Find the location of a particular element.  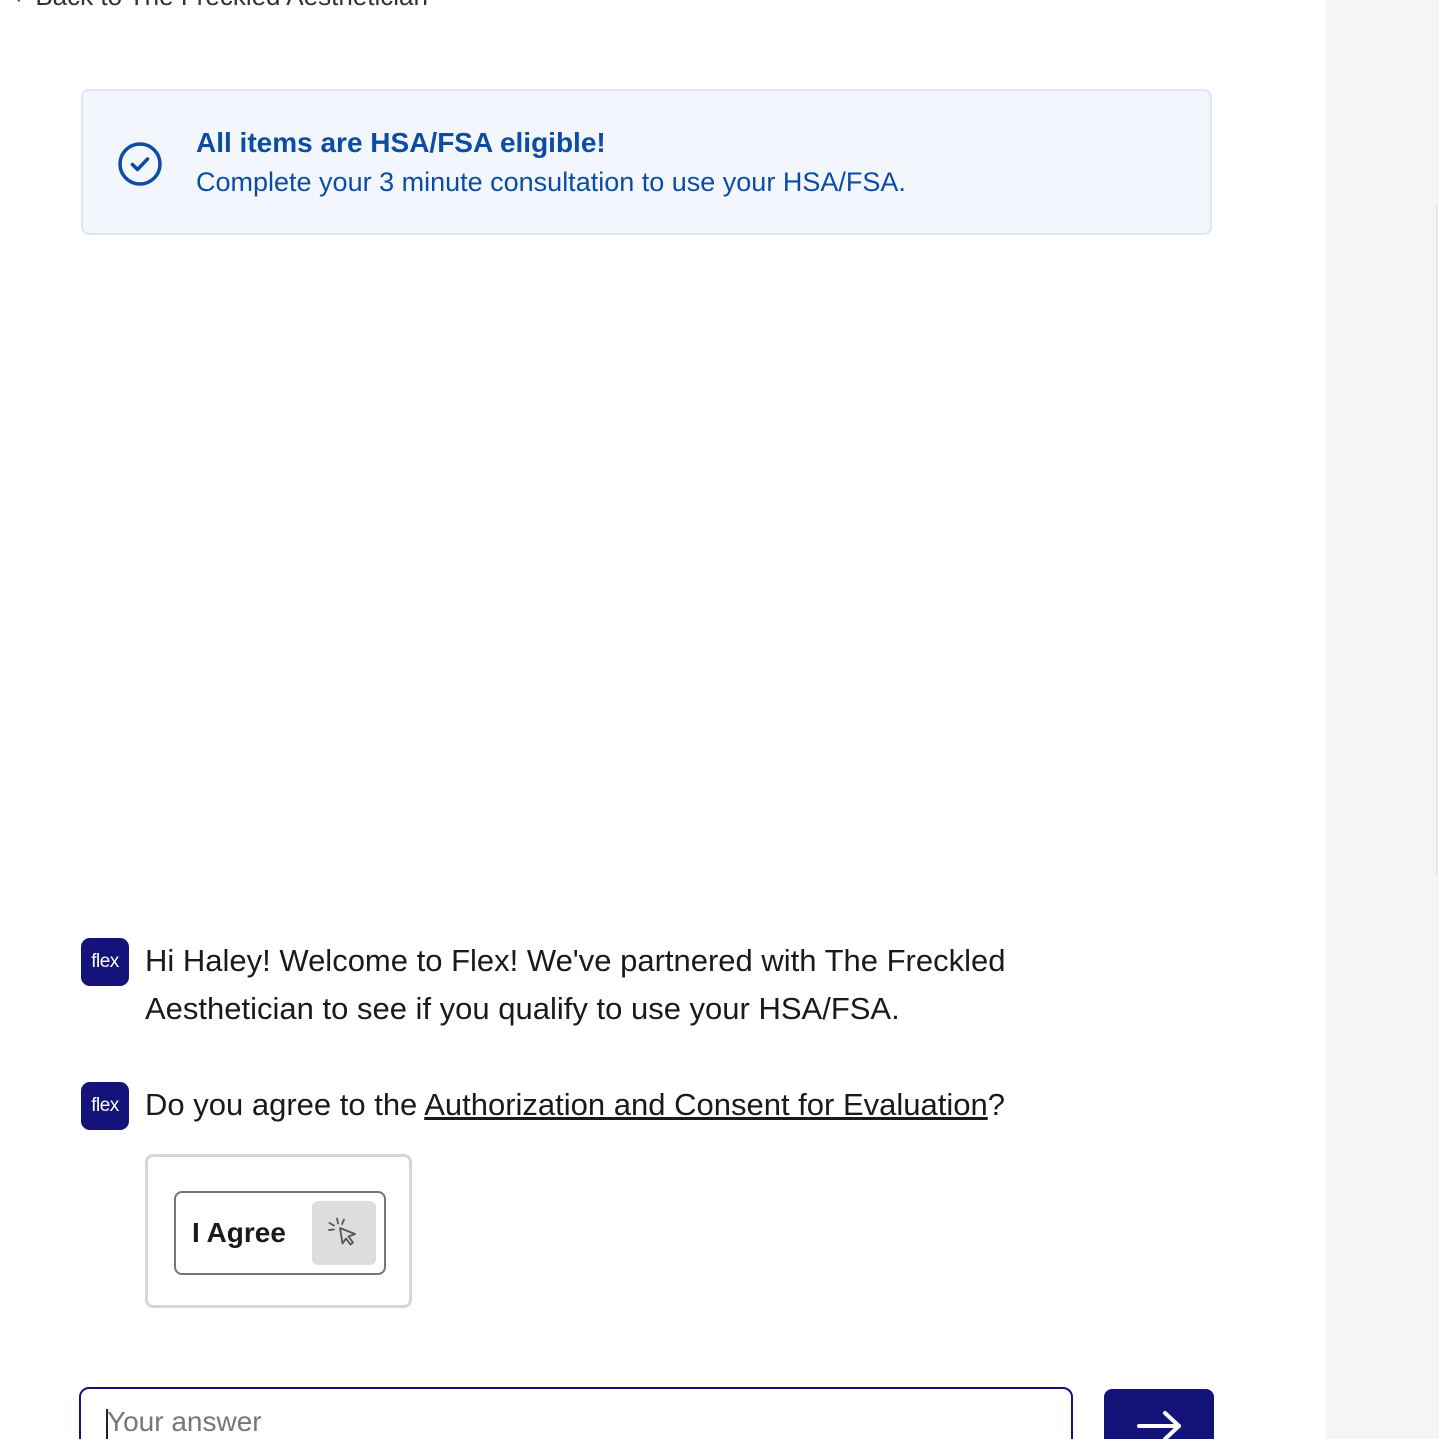

answer-input is located at coordinates (576, 1413).